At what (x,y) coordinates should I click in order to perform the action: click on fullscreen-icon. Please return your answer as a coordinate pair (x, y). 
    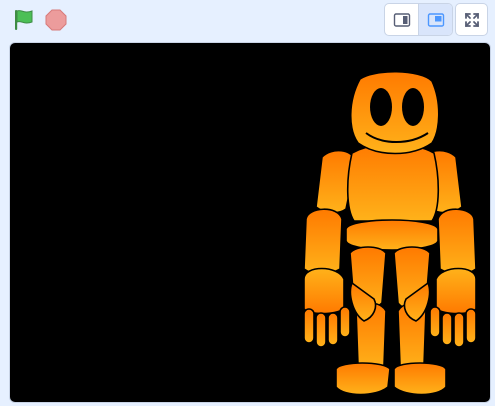
    Looking at the image, I should click on (471, 19).